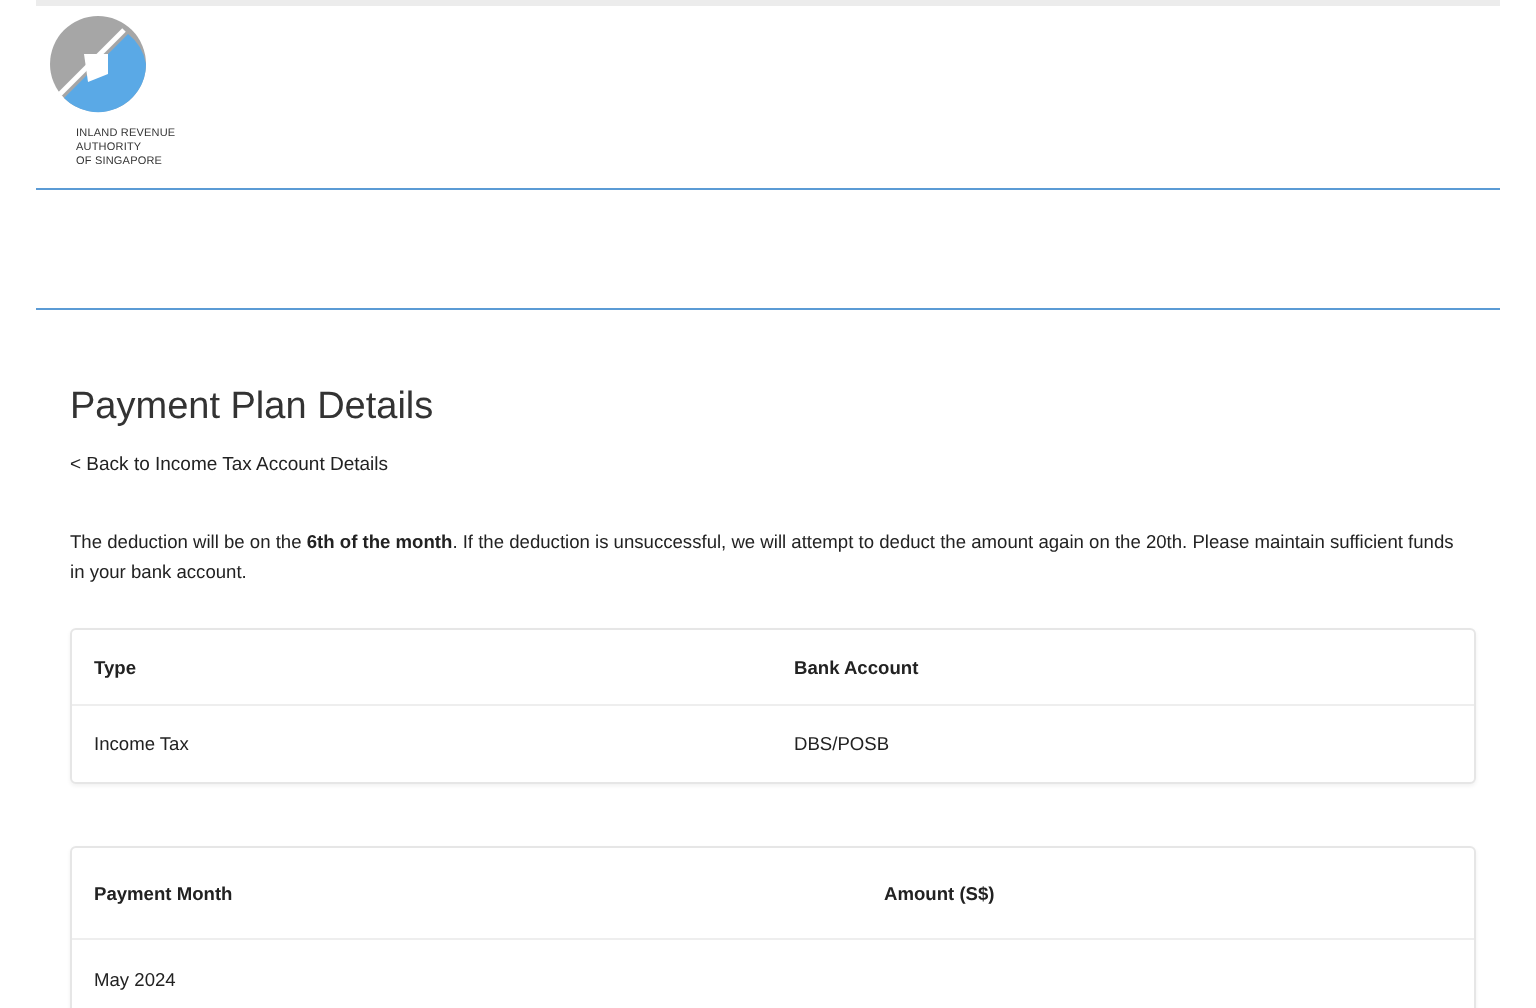 The width and height of the screenshot is (1536, 1008). What do you see at coordinates (229, 465) in the screenshot?
I see `back-link: < Back to Income Tax Account Details` at bounding box center [229, 465].